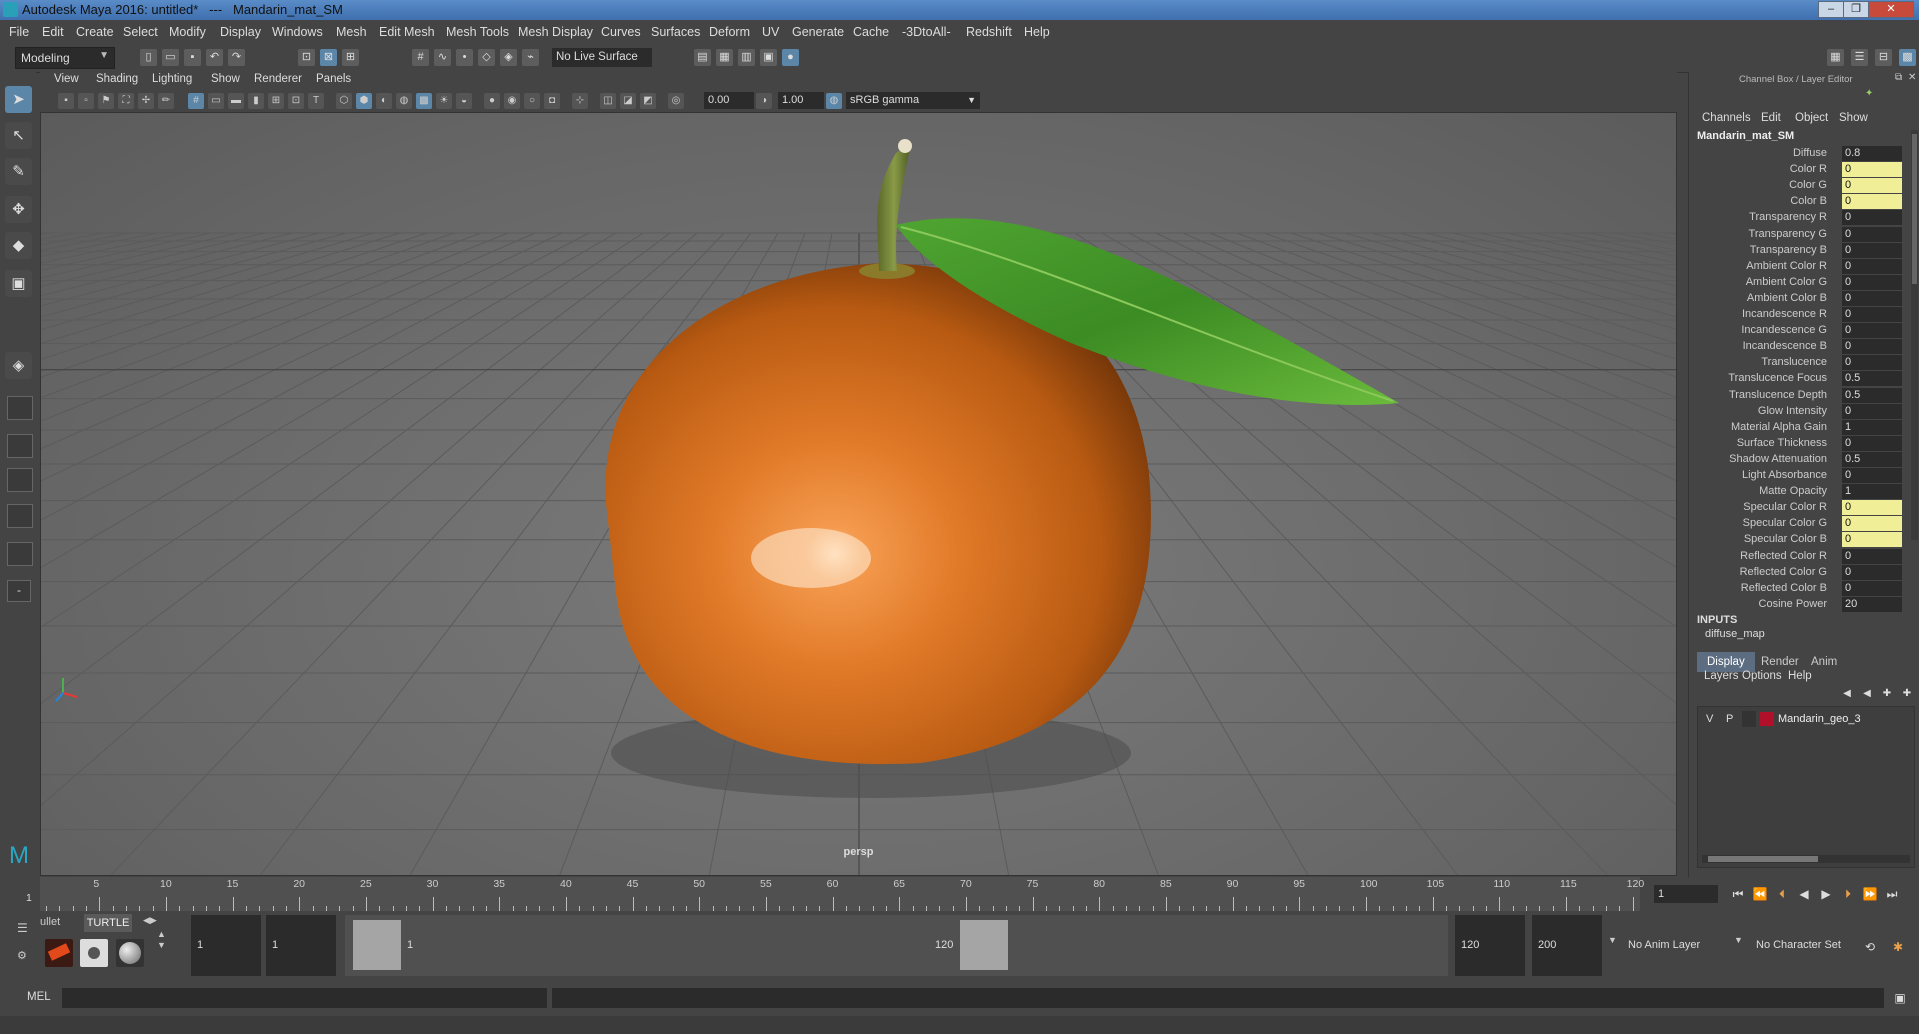  Describe the element at coordinates (420, 57) in the screenshot. I see `snap-grid-icon: #` at that location.